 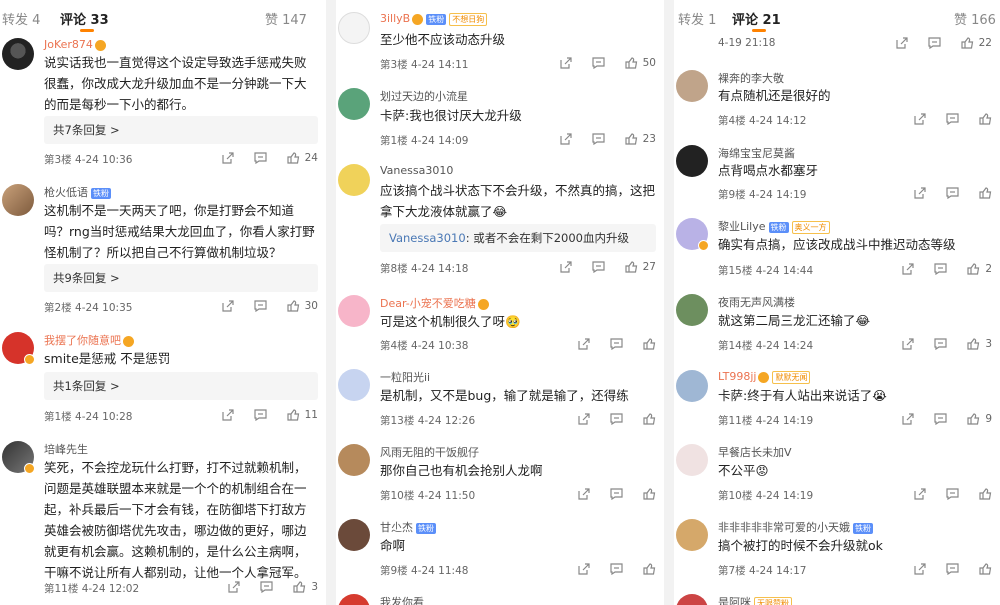 What do you see at coordinates (756, 18) in the screenshot?
I see `tab-comments: 评论 21` at bounding box center [756, 18].